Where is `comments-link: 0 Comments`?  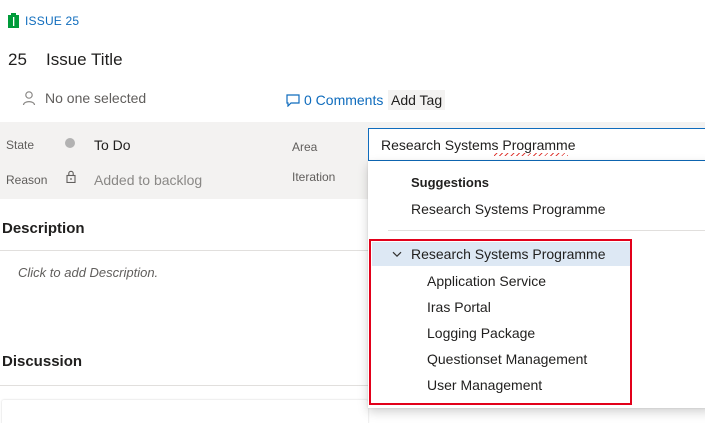
comments-link: 0 Comments is located at coordinates (334, 100).